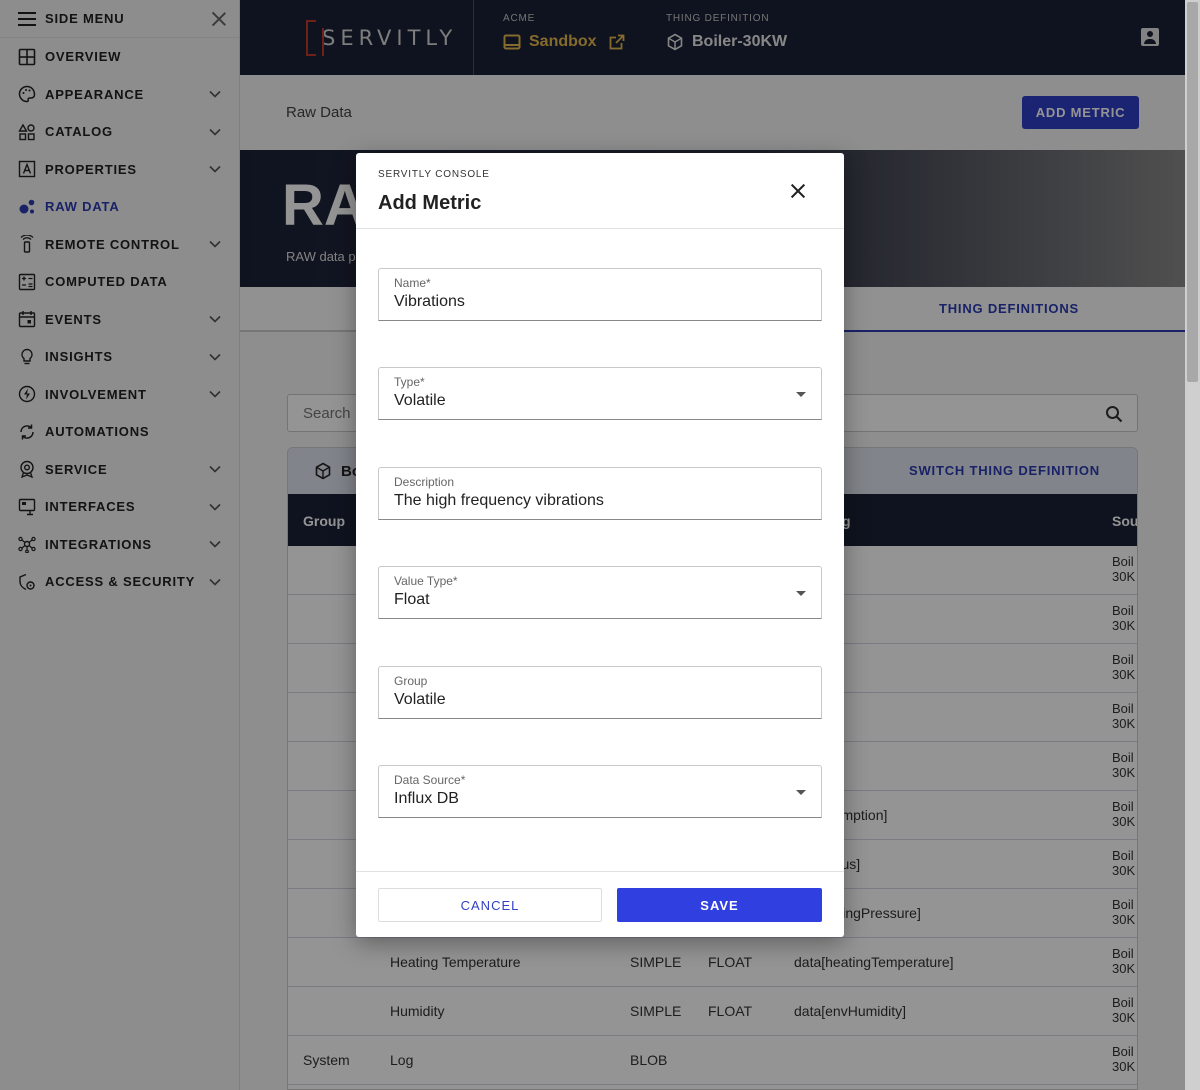 Image resolution: width=1200 pixels, height=1090 pixels. I want to click on cancel-button: CANCEL, so click(490, 905).